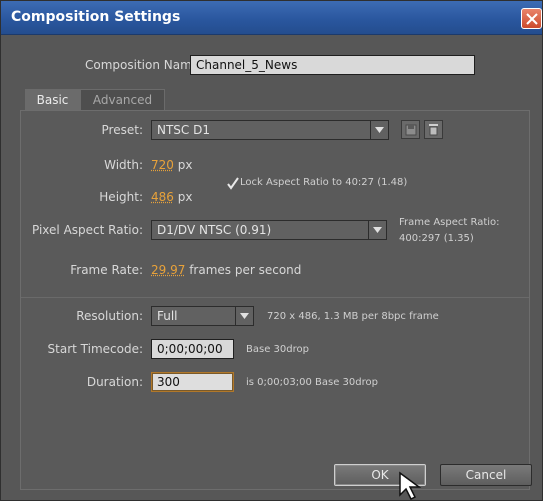  I want to click on width-label: Width:, so click(123, 165).